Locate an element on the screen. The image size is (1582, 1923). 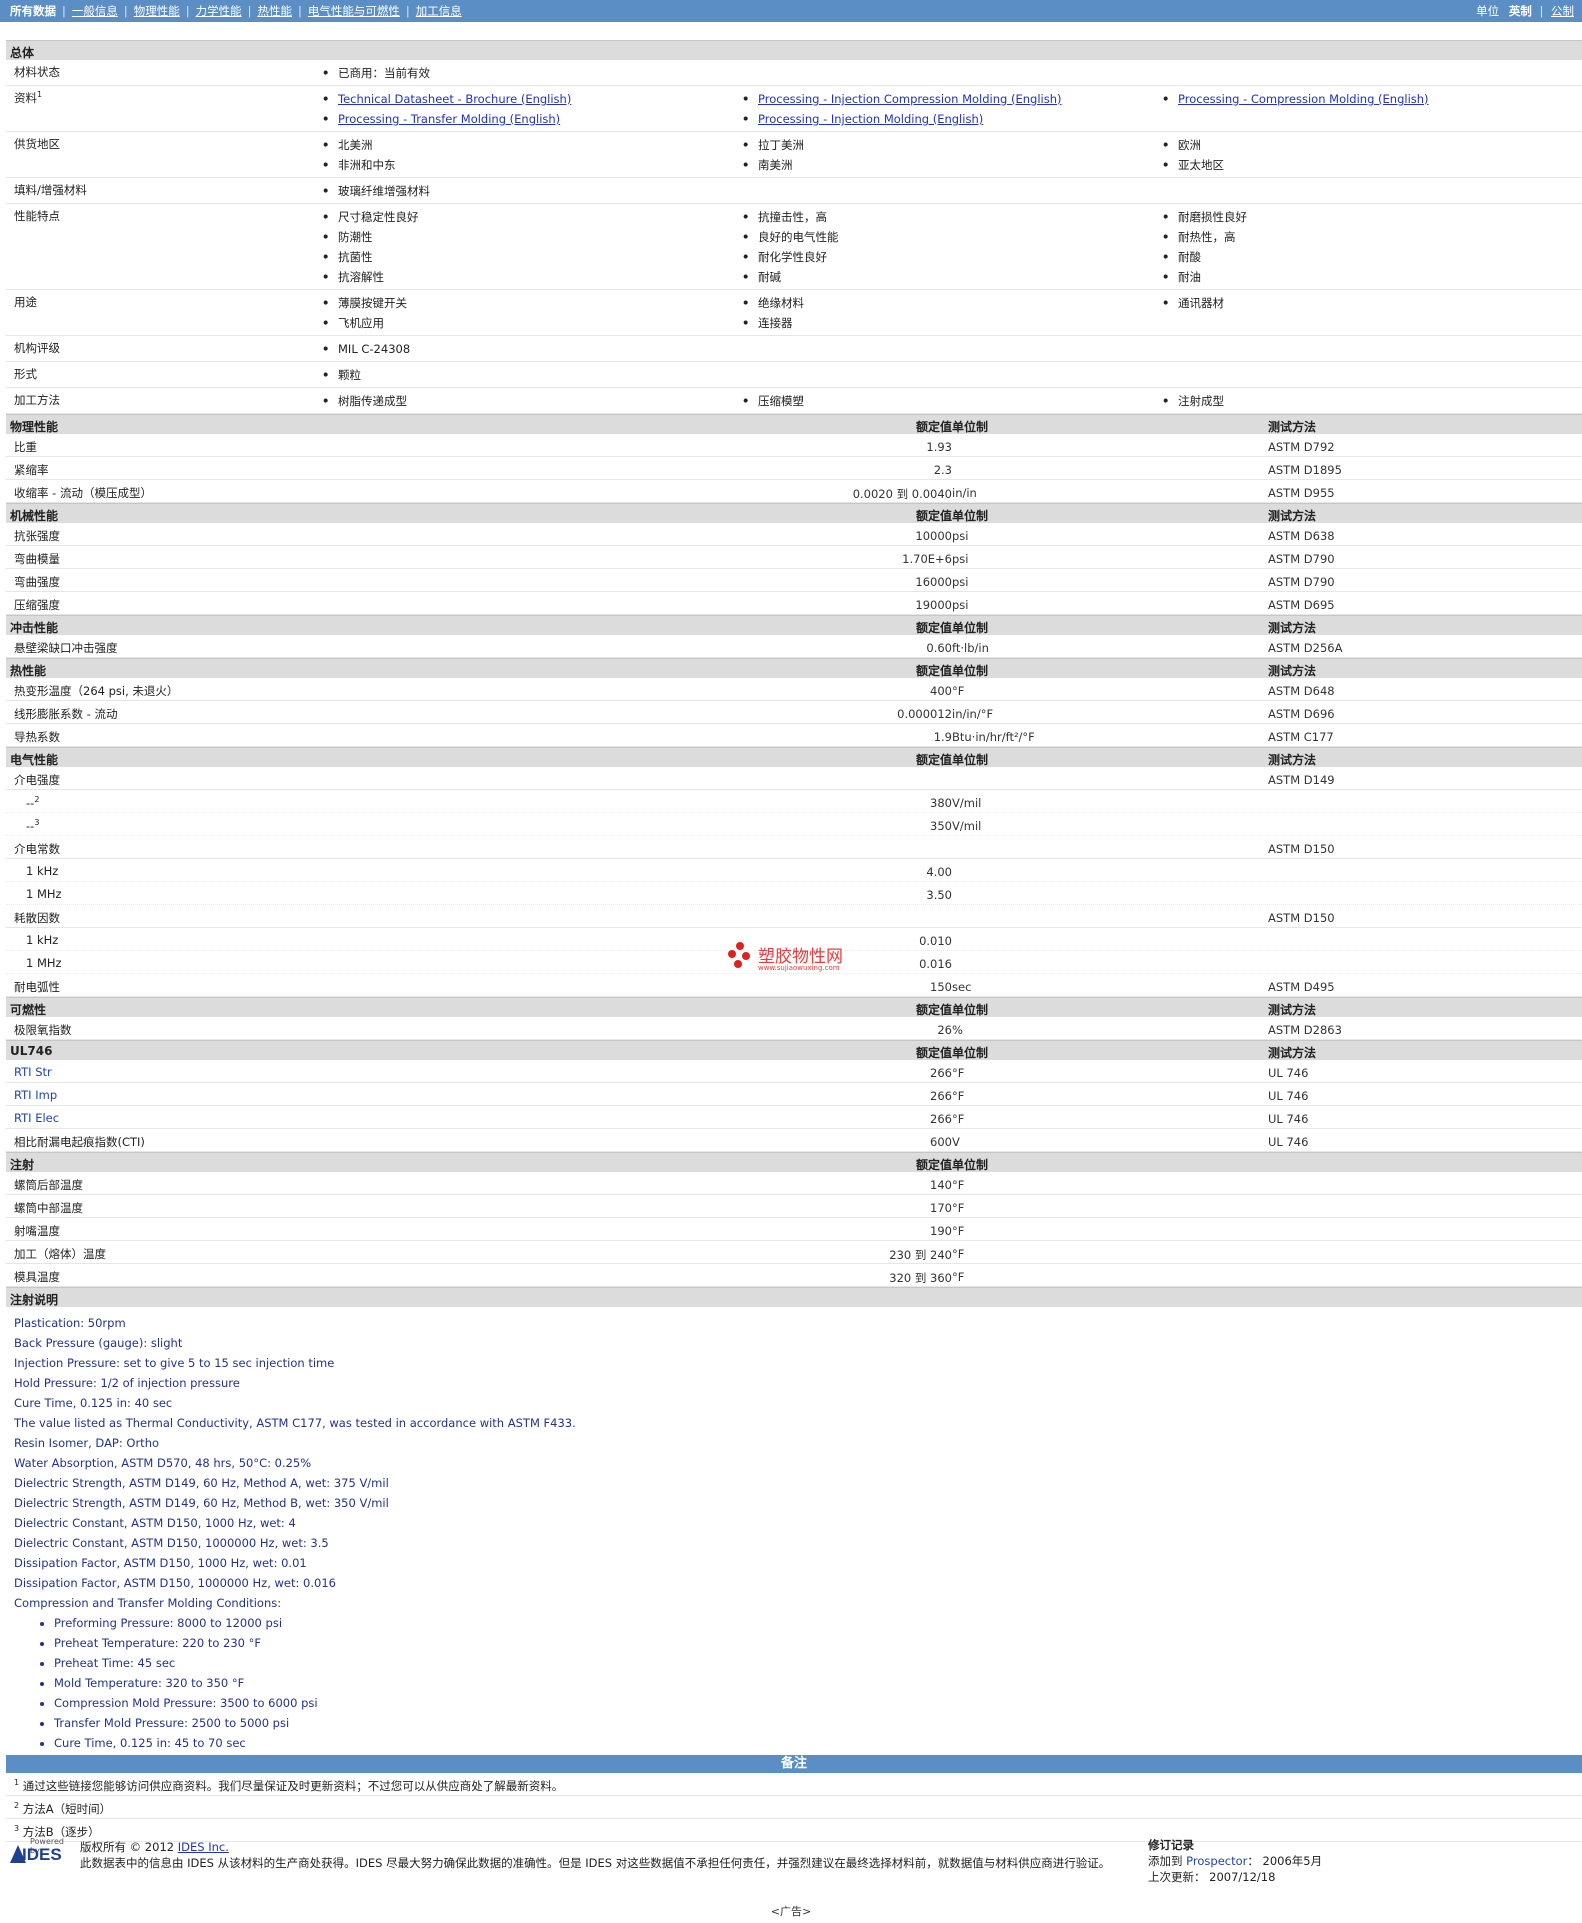
property-label: RTI Elec is located at coordinates (37, 1118).